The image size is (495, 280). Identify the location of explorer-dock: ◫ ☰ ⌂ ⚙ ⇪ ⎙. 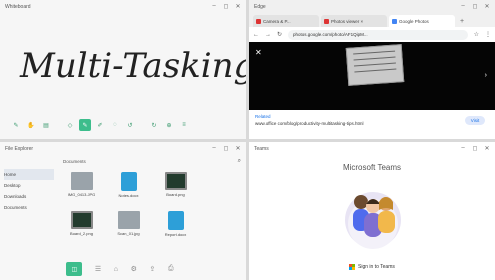
(120, 269).